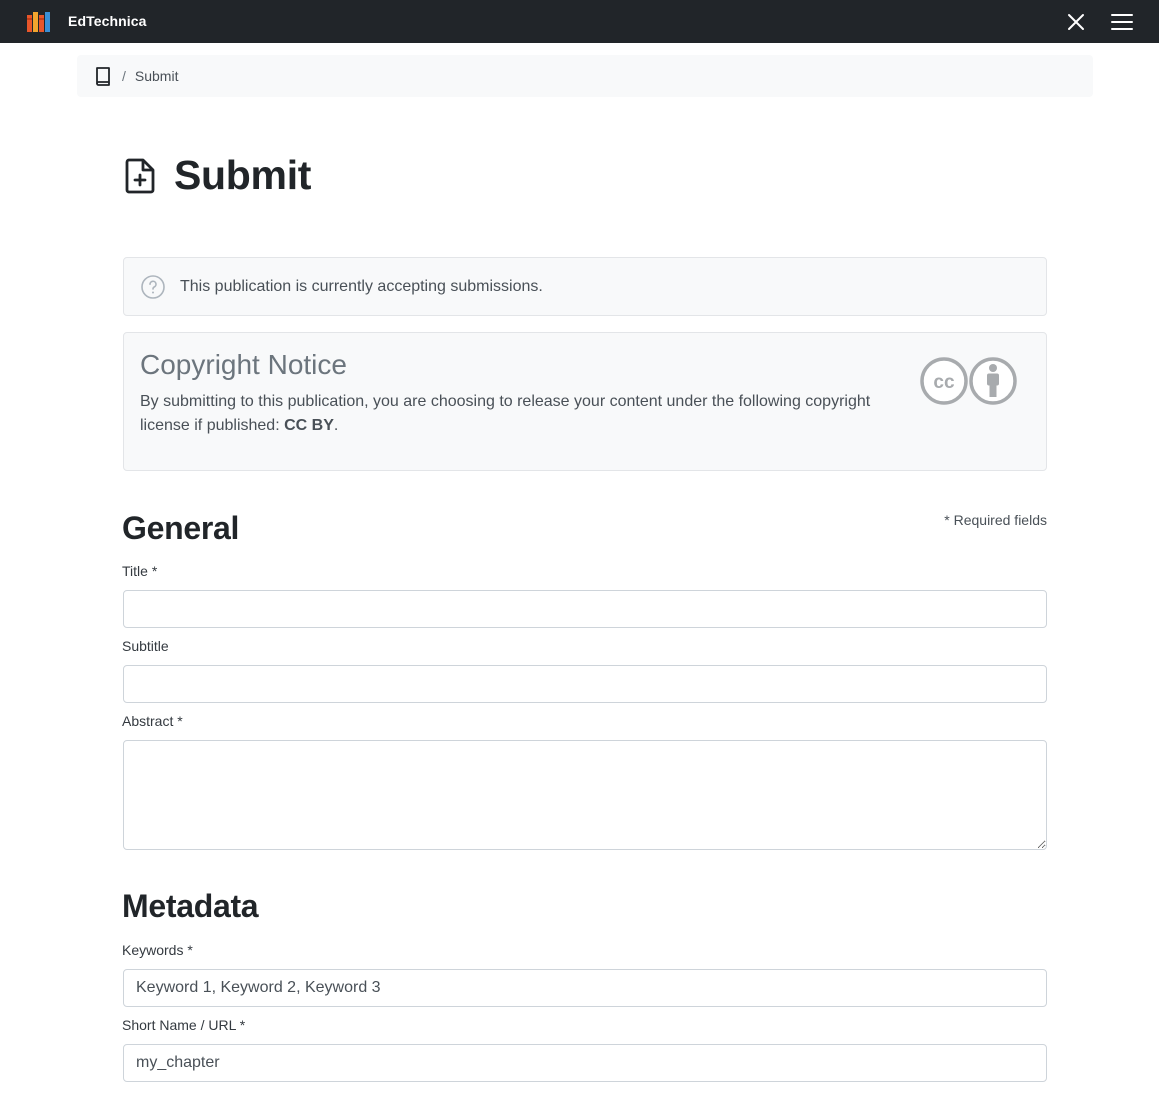  Describe the element at coordinates (1076, 22) in the screenshot. I see `close-icon` at that location.